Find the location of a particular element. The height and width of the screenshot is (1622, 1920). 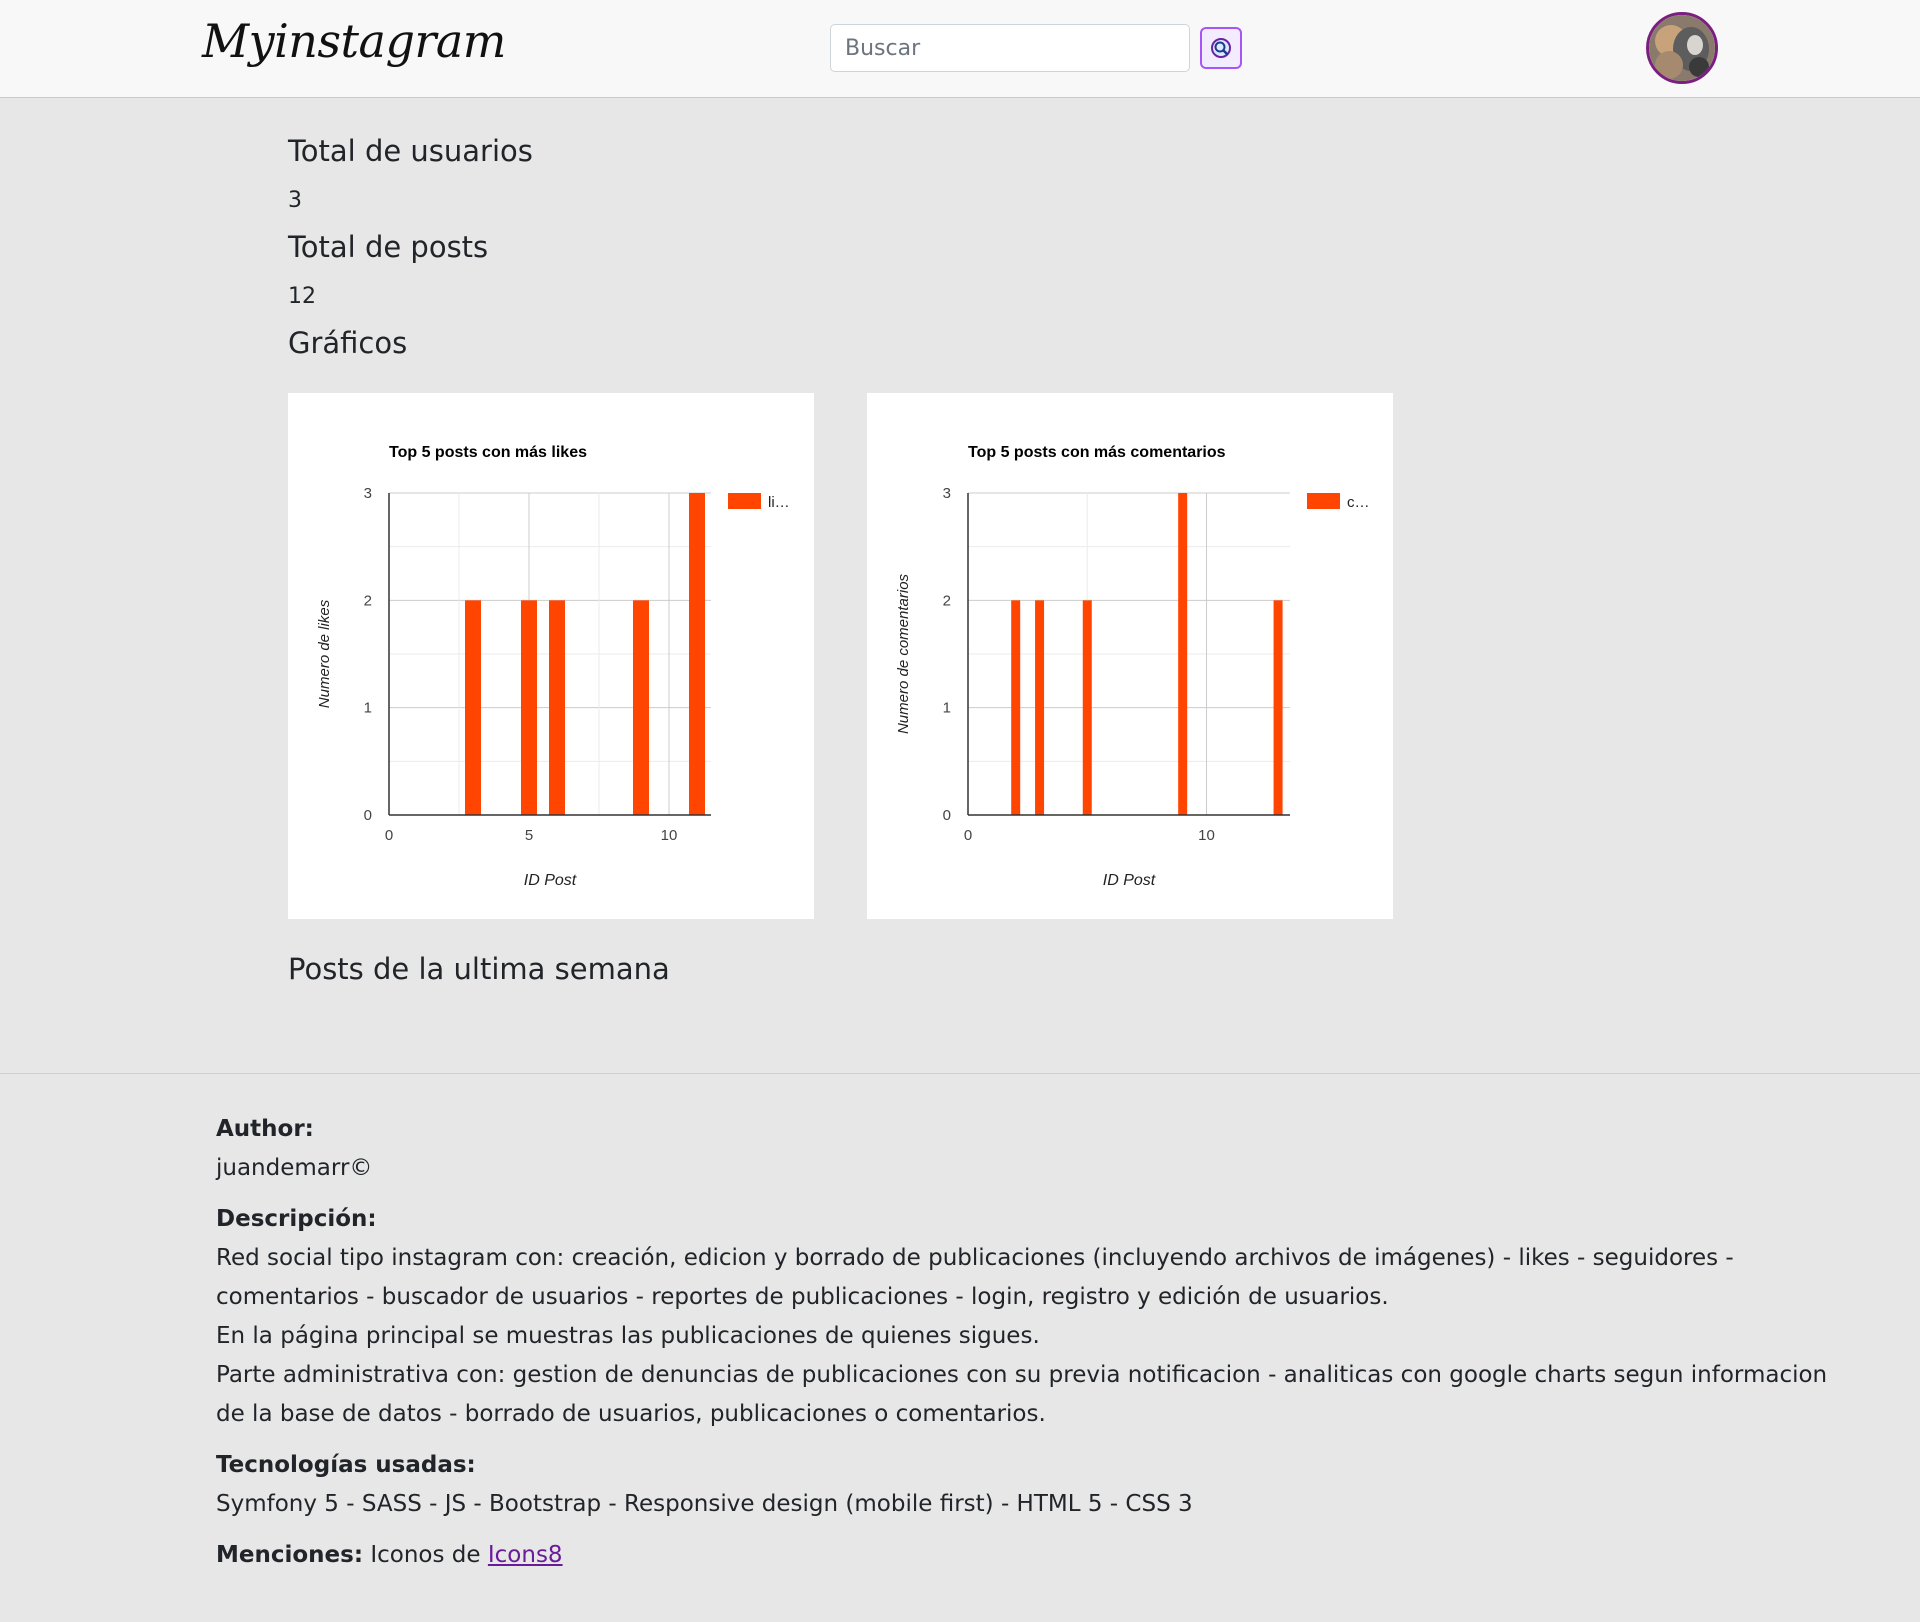

mentions-text: Iconos de is located at coordinates (425, 1555).